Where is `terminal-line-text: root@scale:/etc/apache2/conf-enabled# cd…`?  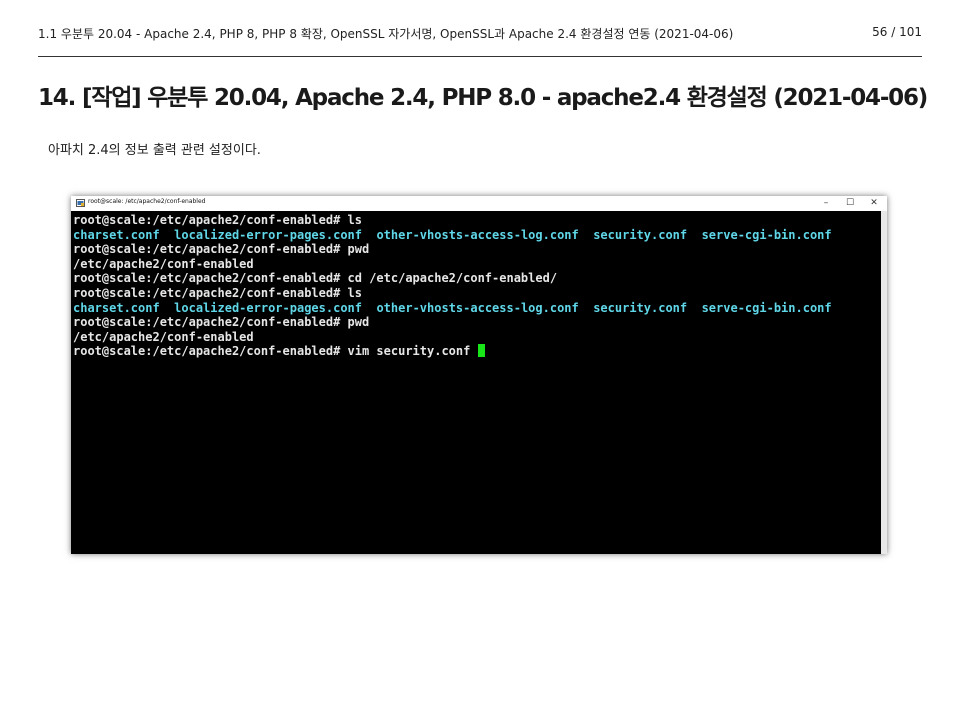
terminal-line-text: root@scale:/etc/apache2/conf-enabled# cd… is located at coordinates (315, 278).